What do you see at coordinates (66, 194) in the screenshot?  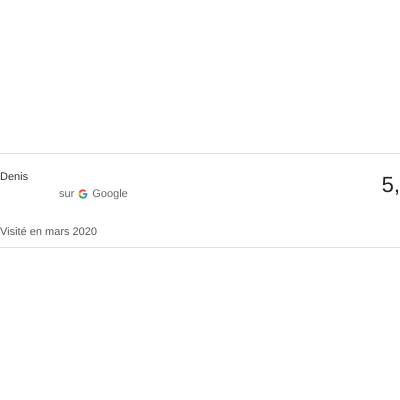 I see `source-label: sur` at bounding box center [66, 194].